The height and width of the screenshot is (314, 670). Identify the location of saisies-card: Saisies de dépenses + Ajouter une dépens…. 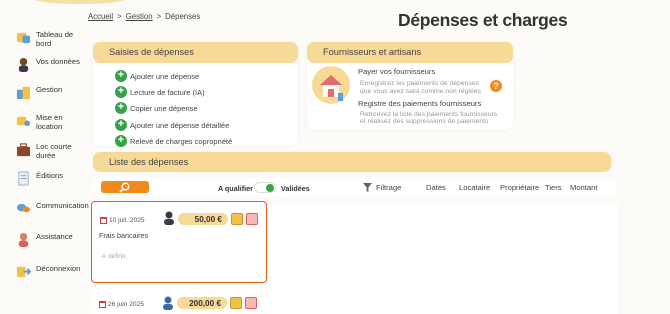
(195, 94).